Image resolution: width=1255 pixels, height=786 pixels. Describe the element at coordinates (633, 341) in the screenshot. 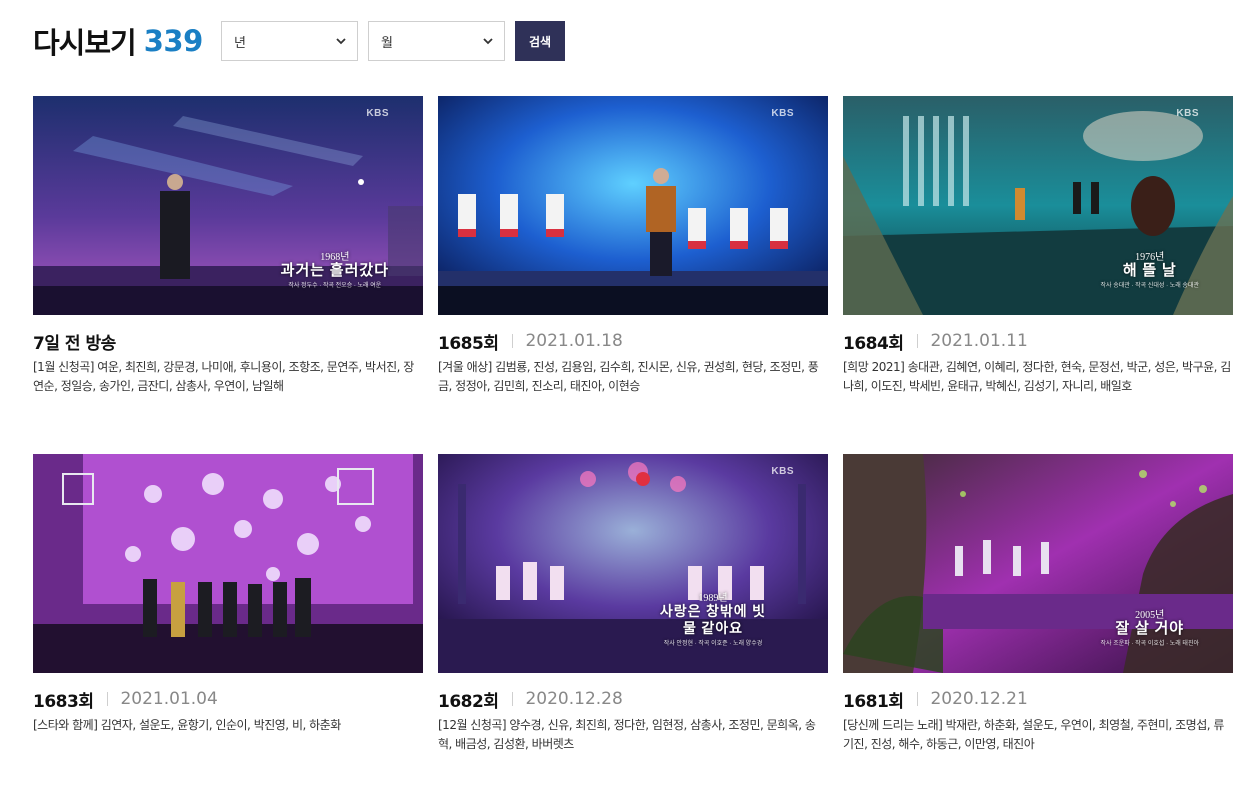

I see `episode-meta: 1685회 2021.01.18` at that location.